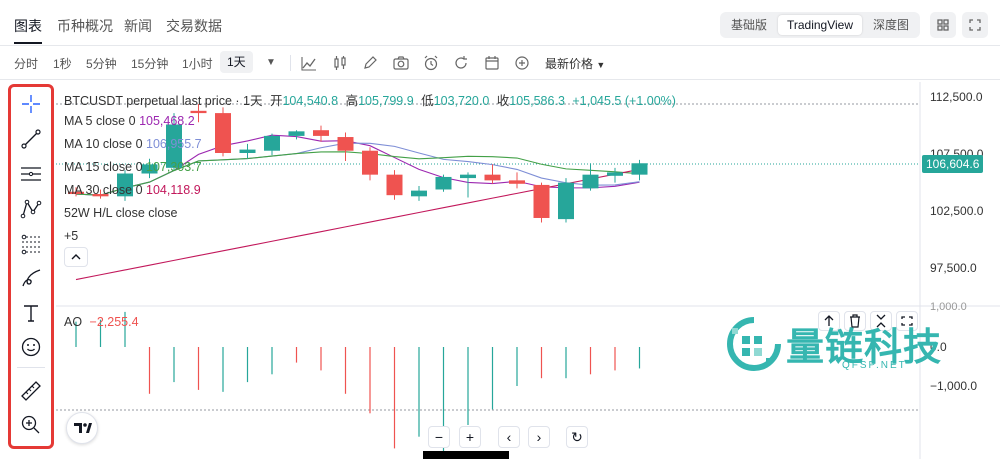  What do you see at coordinates (133, 167) in the screenshot?
I see `indicator-ma15: MA 15 close 0 107,303.7` at bounding box center [133, 167].